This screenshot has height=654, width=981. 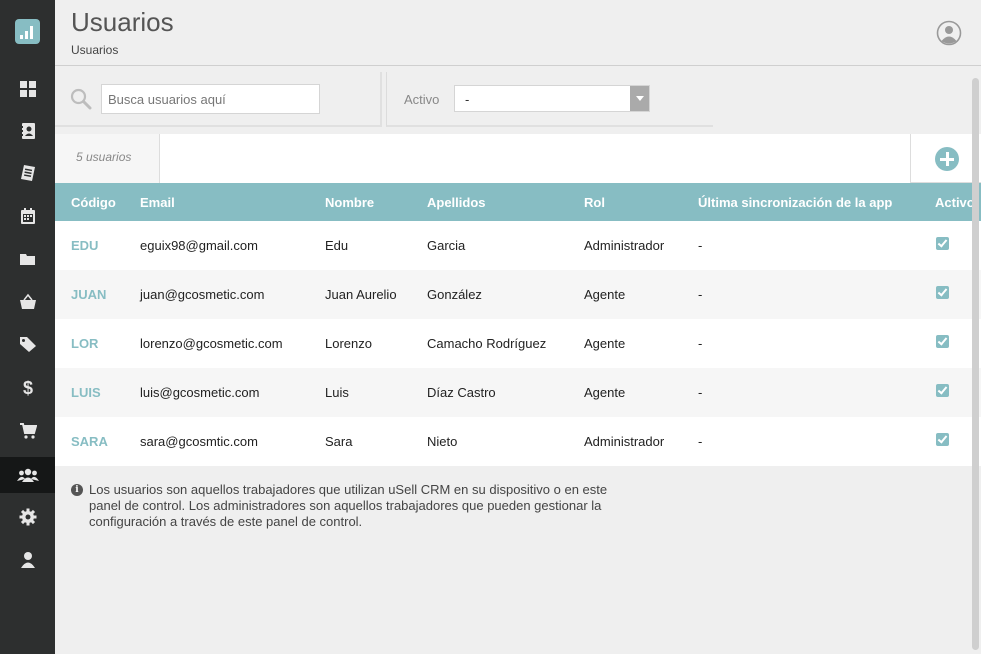 What do you see at coordinates (211, 343) in the screenshot?
I see `user-email: lorenzo@gcosmetic.com` at bounding box center [211, 343].